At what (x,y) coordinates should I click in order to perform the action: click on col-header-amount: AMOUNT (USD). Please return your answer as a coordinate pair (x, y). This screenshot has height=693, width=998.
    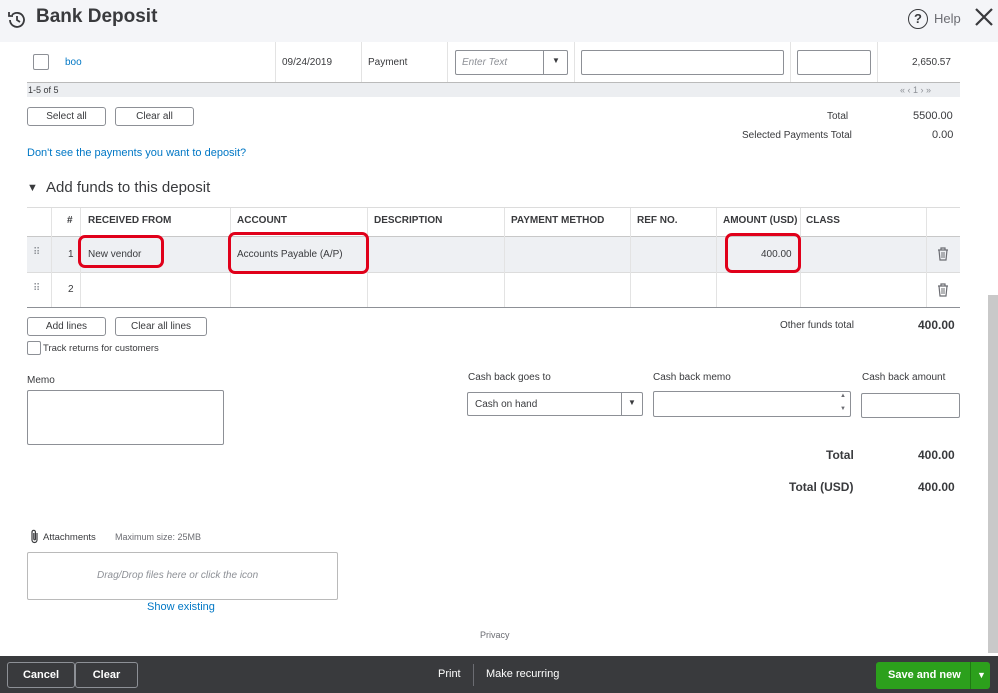
    Looking at the image, I should click on (760, 220).